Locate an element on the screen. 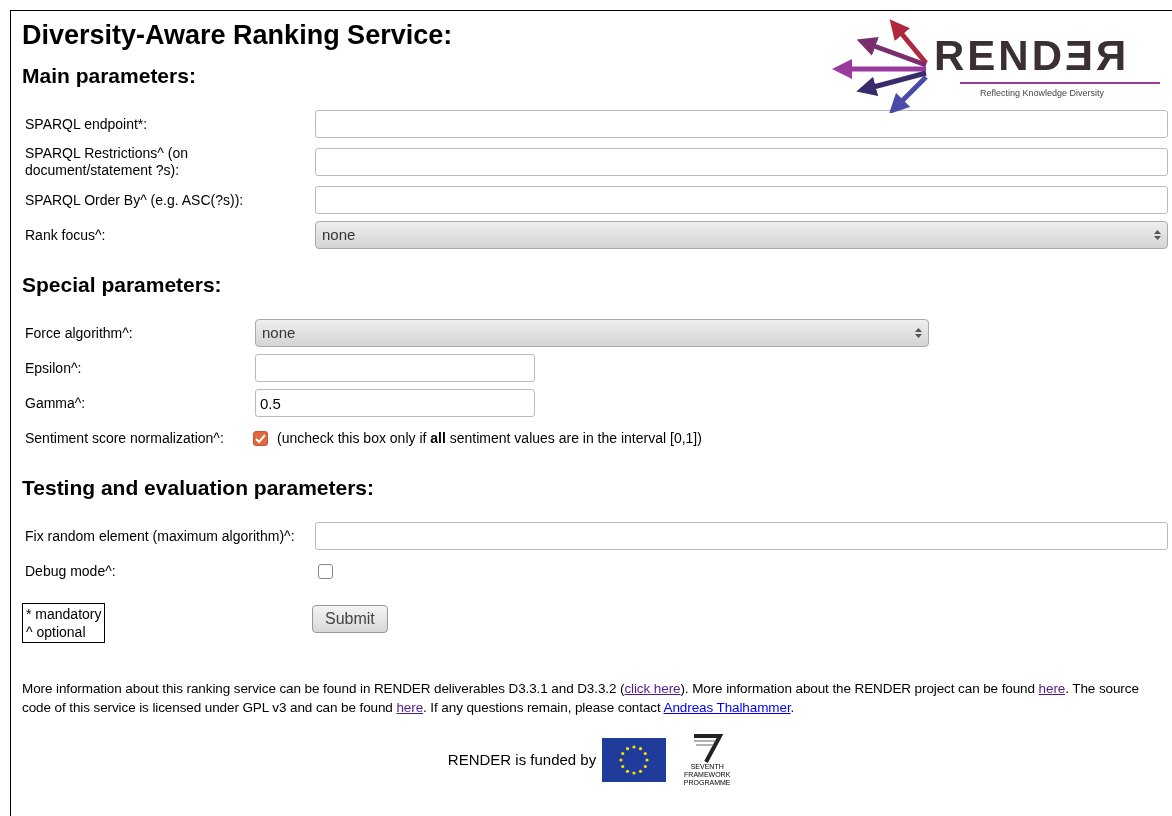 The image size is (1172, 816). field-label: SPARQL Restrictions^ (on document/statement ?s): is located at coordinates (107, 162).